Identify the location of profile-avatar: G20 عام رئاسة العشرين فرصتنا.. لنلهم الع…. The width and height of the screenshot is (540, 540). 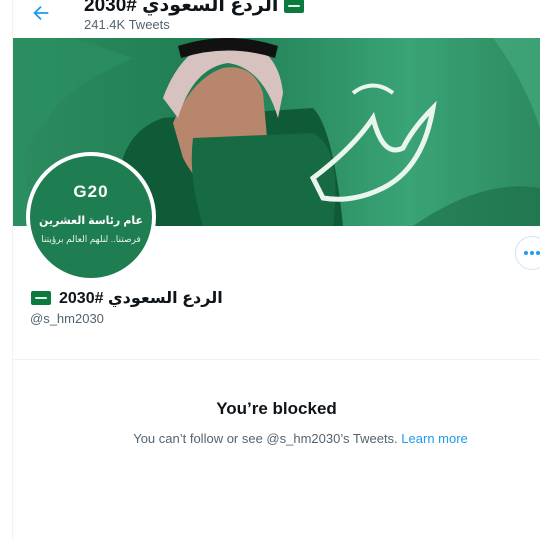
(91, 217).